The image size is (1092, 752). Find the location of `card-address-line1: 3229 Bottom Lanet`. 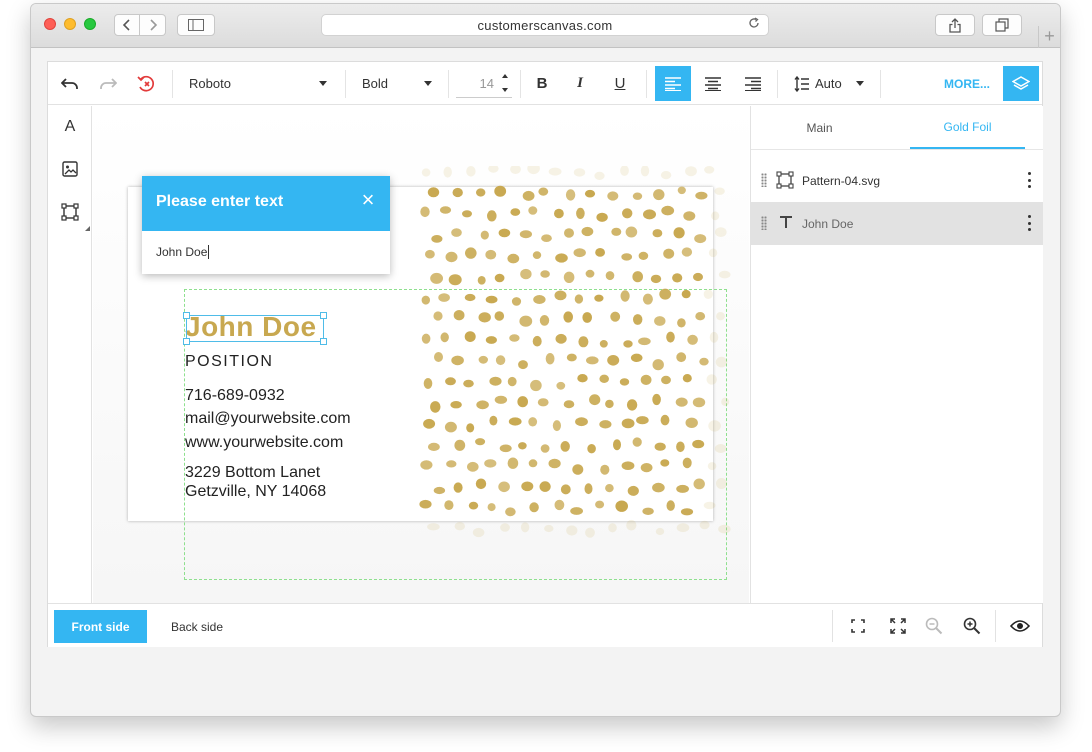

card-address-line1: 3229 Bottom Lanet is located at coordinates (252, 472).